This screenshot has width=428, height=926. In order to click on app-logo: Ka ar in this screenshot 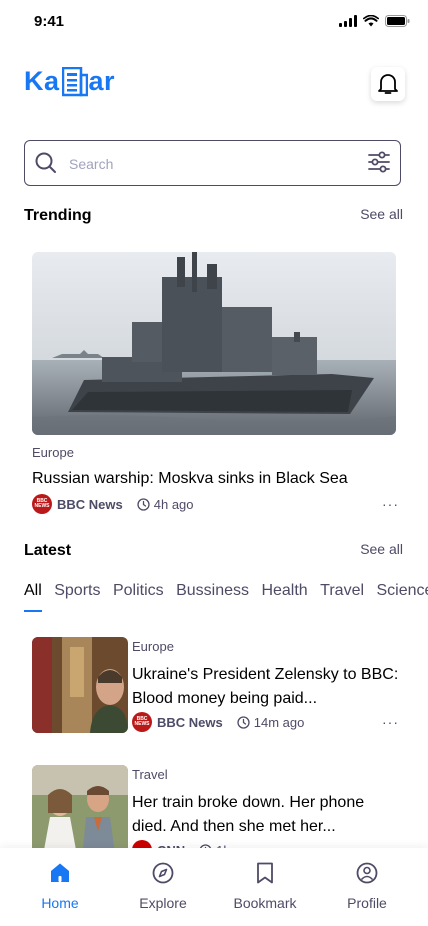, I will do `click(69, 81)`.